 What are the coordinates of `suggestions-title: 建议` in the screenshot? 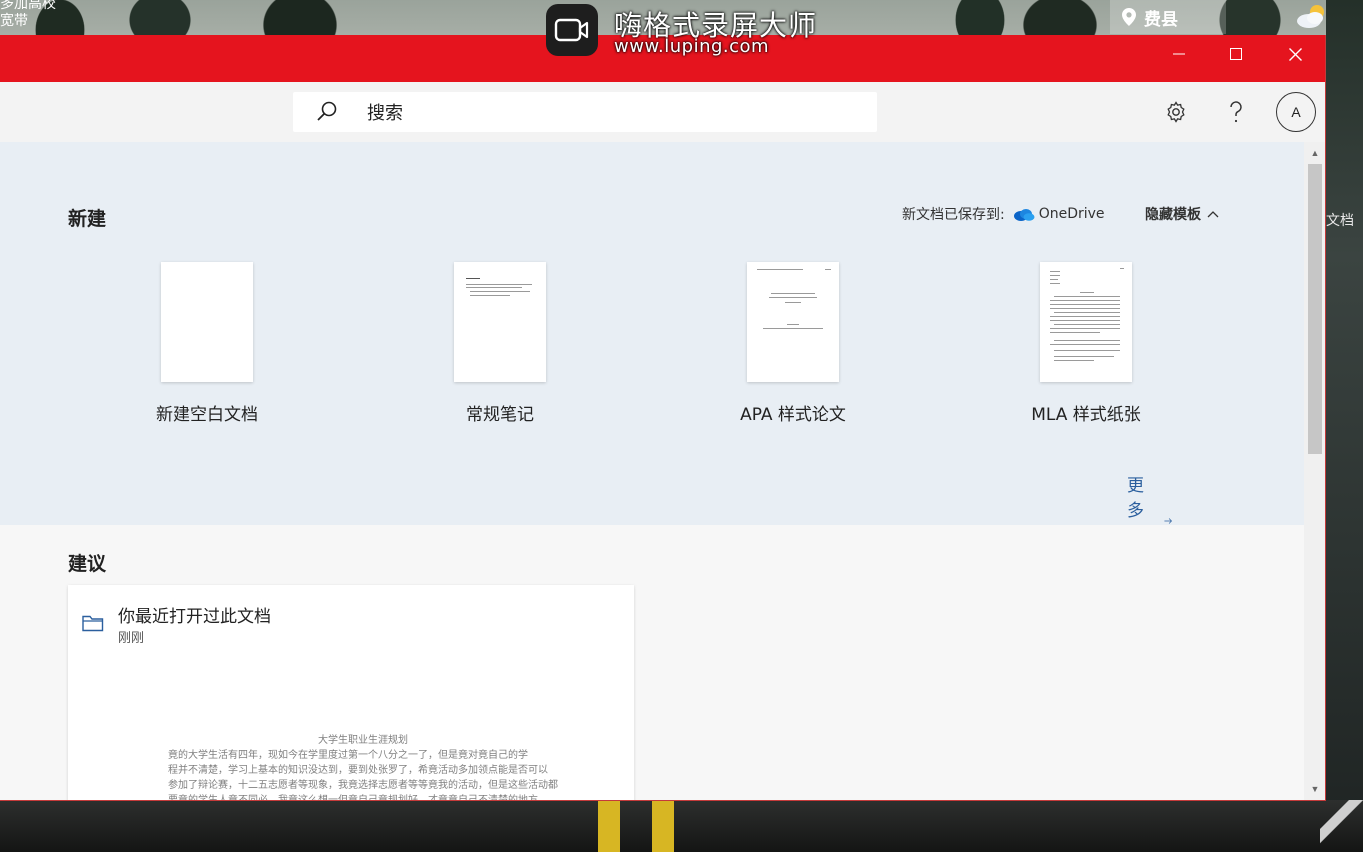 It's located at (87, 564).